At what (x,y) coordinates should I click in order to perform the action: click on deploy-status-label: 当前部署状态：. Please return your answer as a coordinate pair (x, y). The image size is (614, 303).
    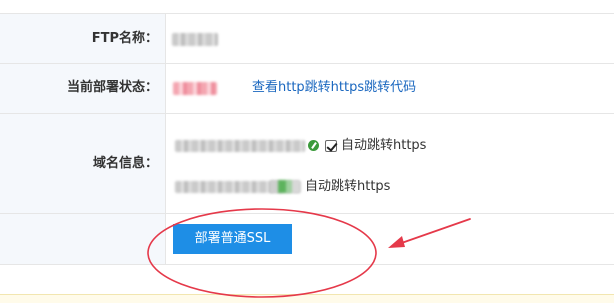
    Looking at the image, I should click on (112, 87).